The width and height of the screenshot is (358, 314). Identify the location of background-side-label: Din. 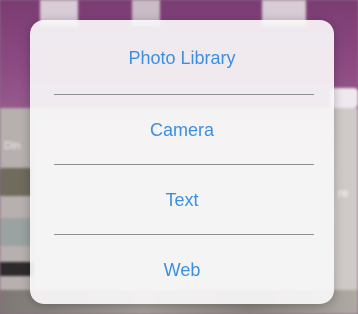
(12, 146).